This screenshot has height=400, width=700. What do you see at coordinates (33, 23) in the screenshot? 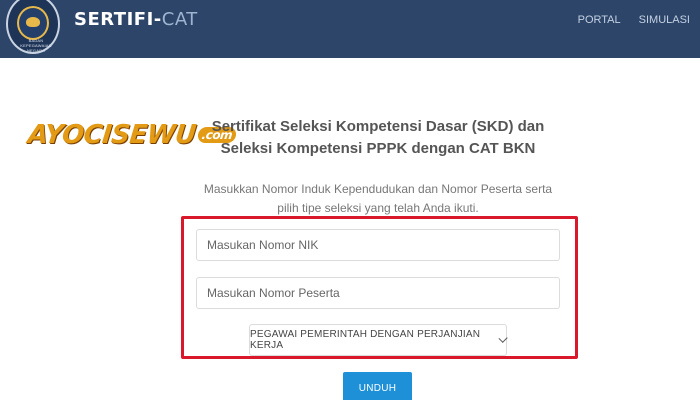
I see `garuda-emblem-icon` at bounding box center [33, 23].